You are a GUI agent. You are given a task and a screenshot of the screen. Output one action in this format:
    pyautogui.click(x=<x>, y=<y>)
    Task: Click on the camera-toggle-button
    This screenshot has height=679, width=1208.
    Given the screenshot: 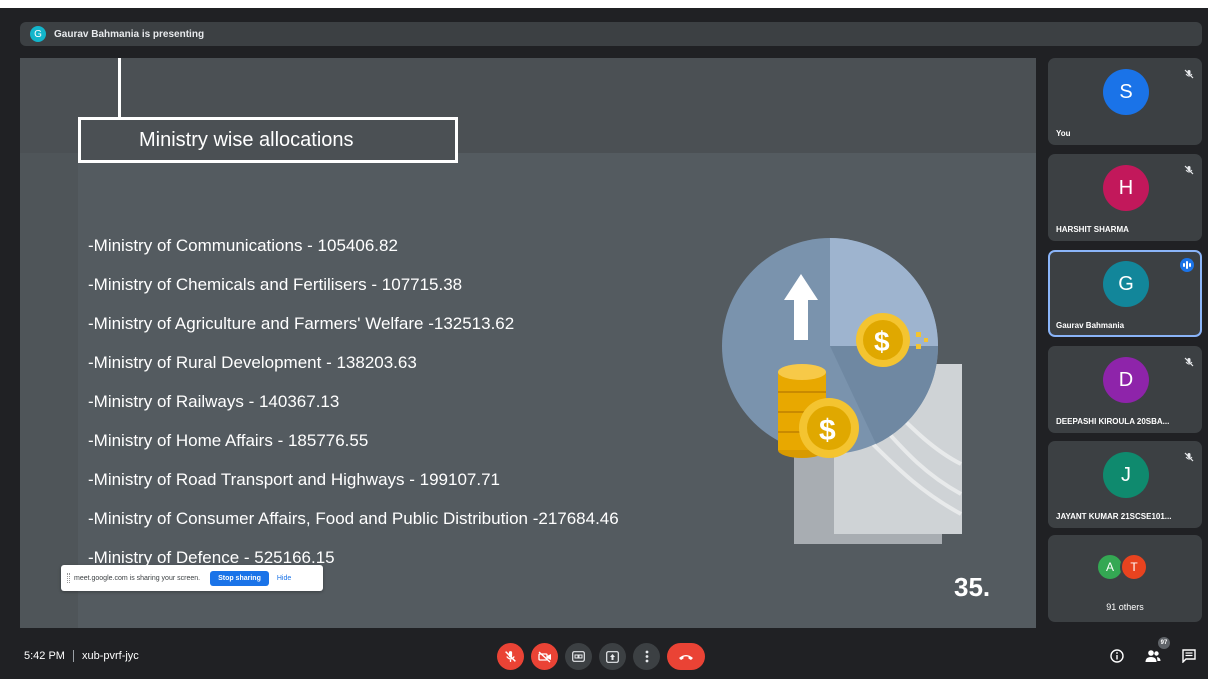 What is the action you would take?
    pyautogui.click(x=544, y=656)
    